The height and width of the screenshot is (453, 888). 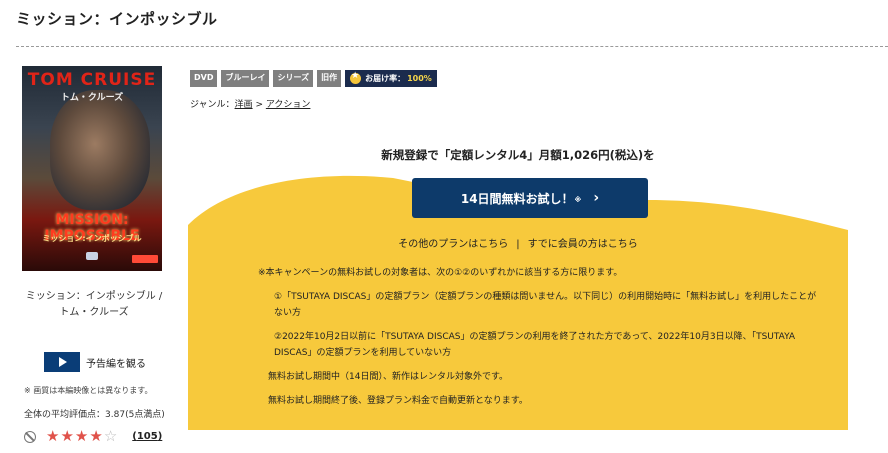 I want to click on average-rating: 全体の平均評価点：3.87(5点満点), so click(x=94, y=413).